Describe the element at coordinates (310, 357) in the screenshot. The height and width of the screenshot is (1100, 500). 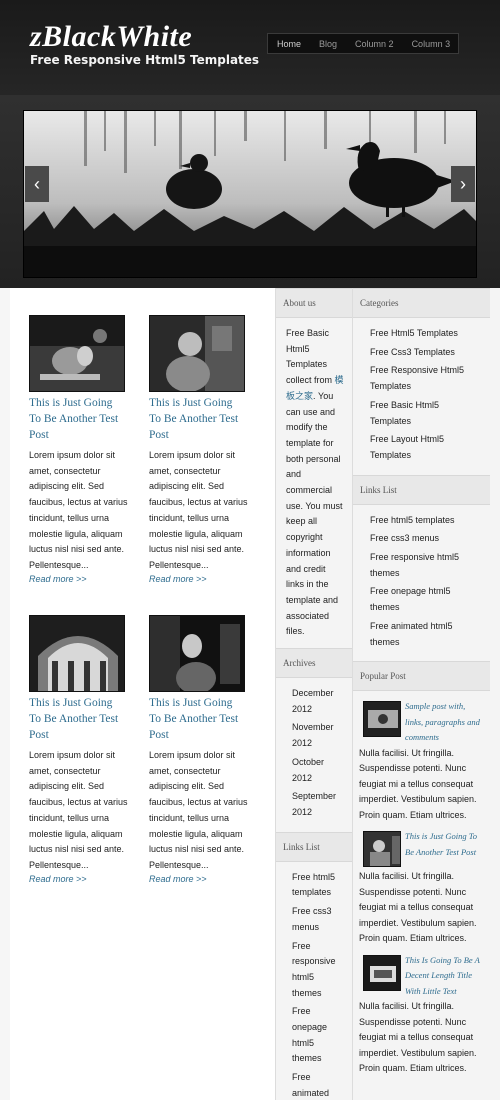
I see `about-text-part: Free Basic Html5 Templates collect from` at that location.